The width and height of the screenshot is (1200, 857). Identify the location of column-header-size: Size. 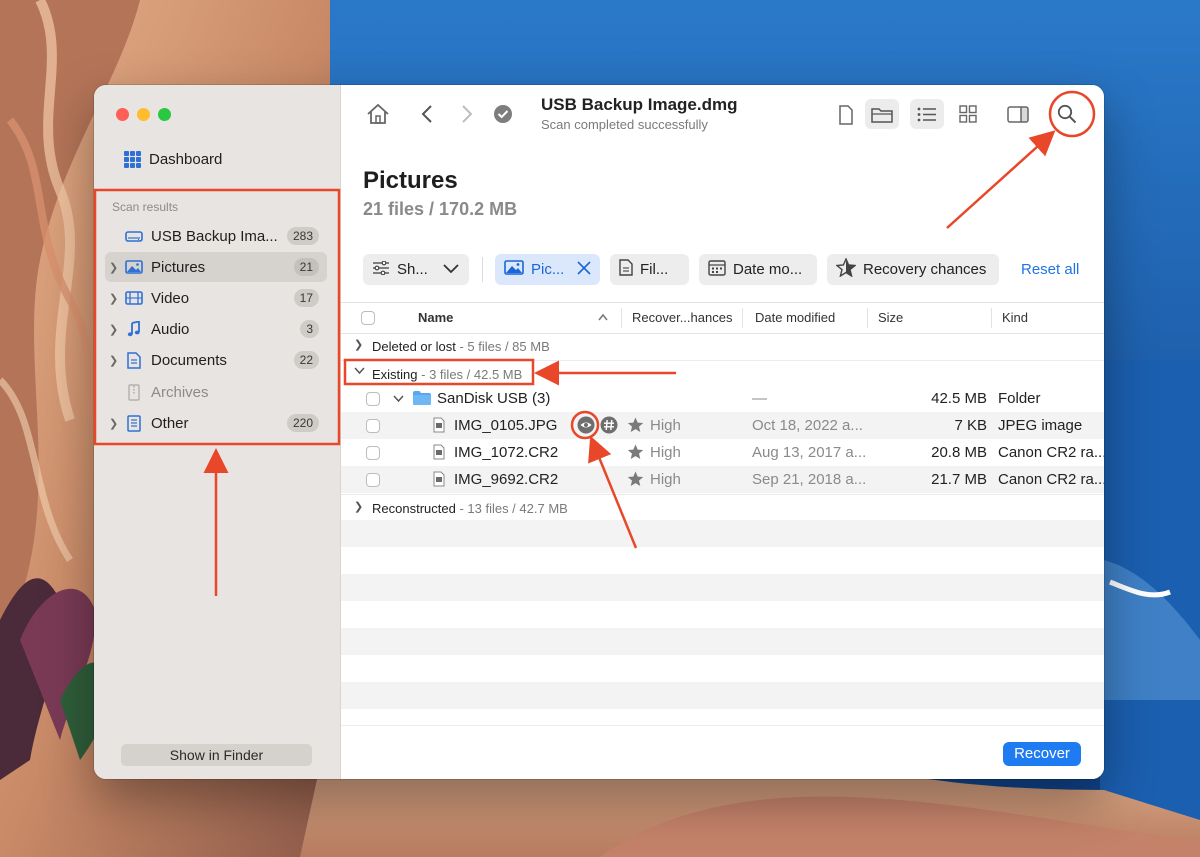
(890, 317).